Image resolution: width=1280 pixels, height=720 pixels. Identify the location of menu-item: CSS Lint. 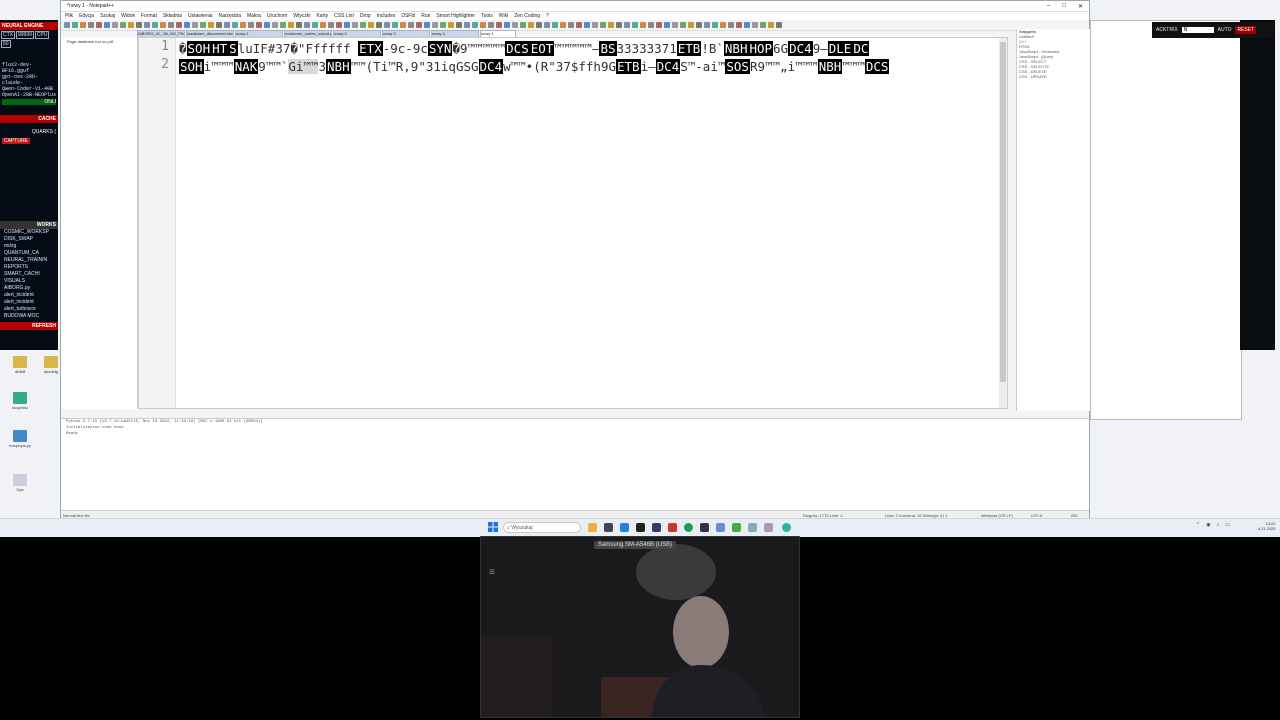
(344, 16).